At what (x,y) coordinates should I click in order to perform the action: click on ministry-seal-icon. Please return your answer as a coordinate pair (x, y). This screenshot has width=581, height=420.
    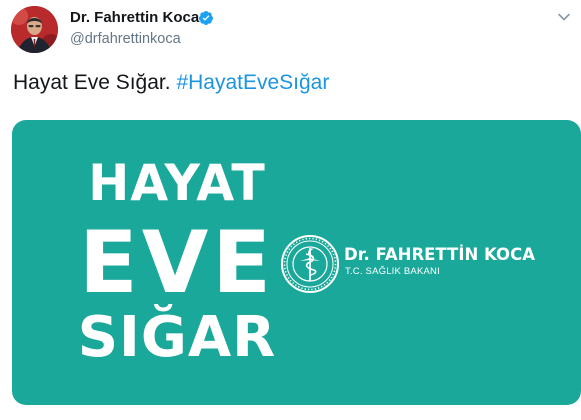
    Looking at the image, I should click on (310, 264).